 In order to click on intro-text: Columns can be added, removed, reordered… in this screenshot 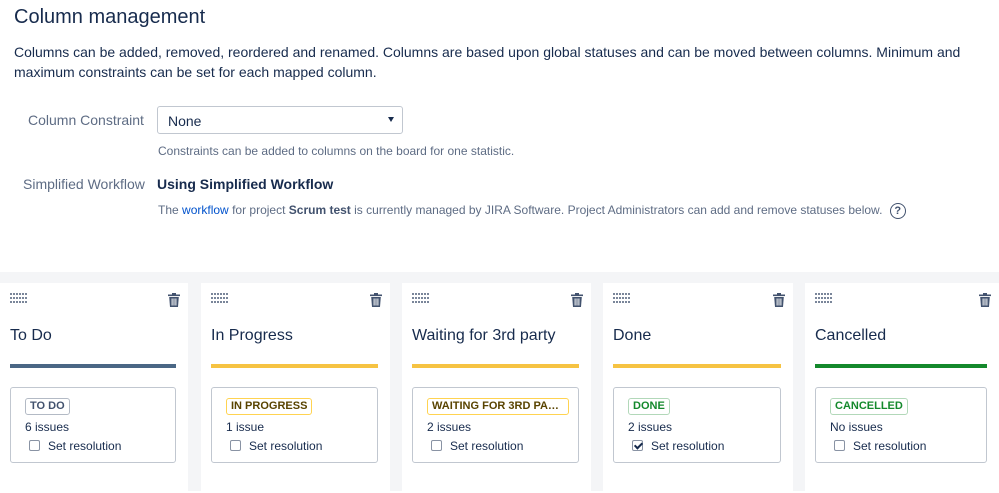, I will do `click(487, 62)`.